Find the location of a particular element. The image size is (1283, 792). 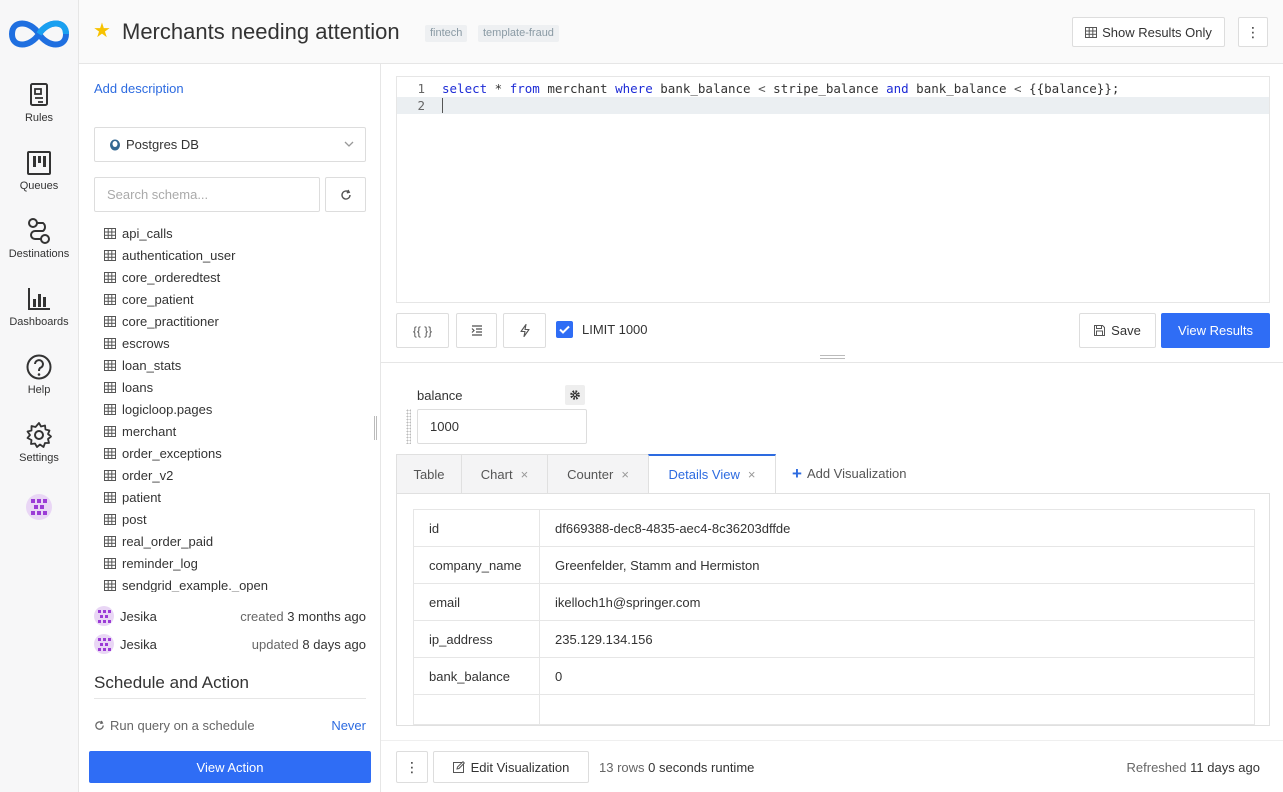

schema-table-item: order_exceptions is located at coordinates (239, 453).